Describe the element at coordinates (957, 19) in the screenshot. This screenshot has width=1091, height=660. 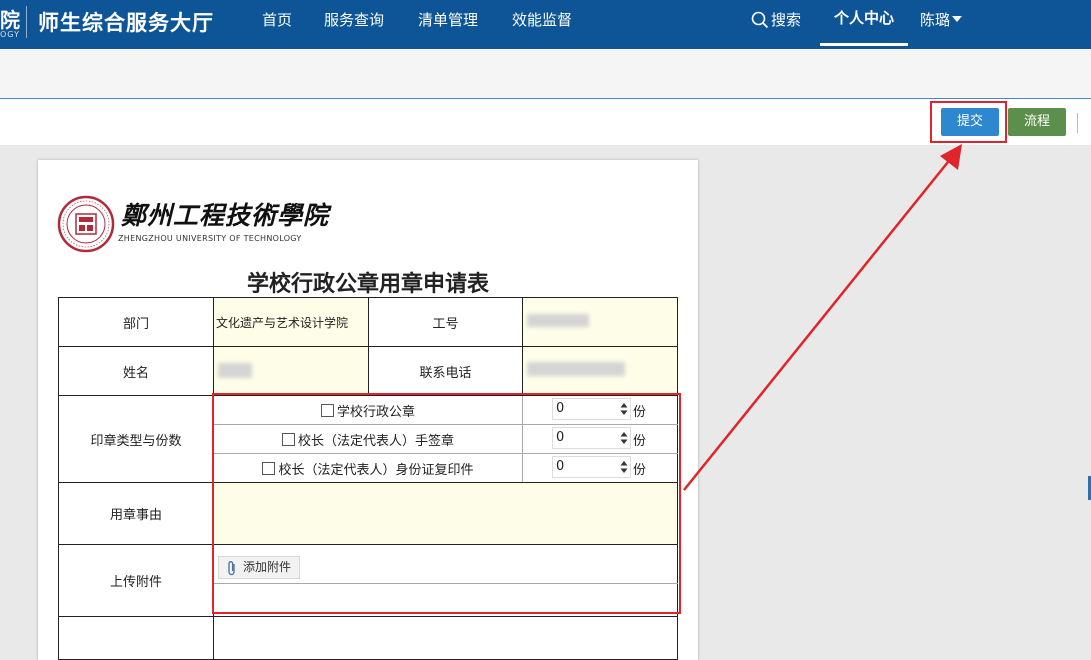
I see `caret-down-icon` at that location.